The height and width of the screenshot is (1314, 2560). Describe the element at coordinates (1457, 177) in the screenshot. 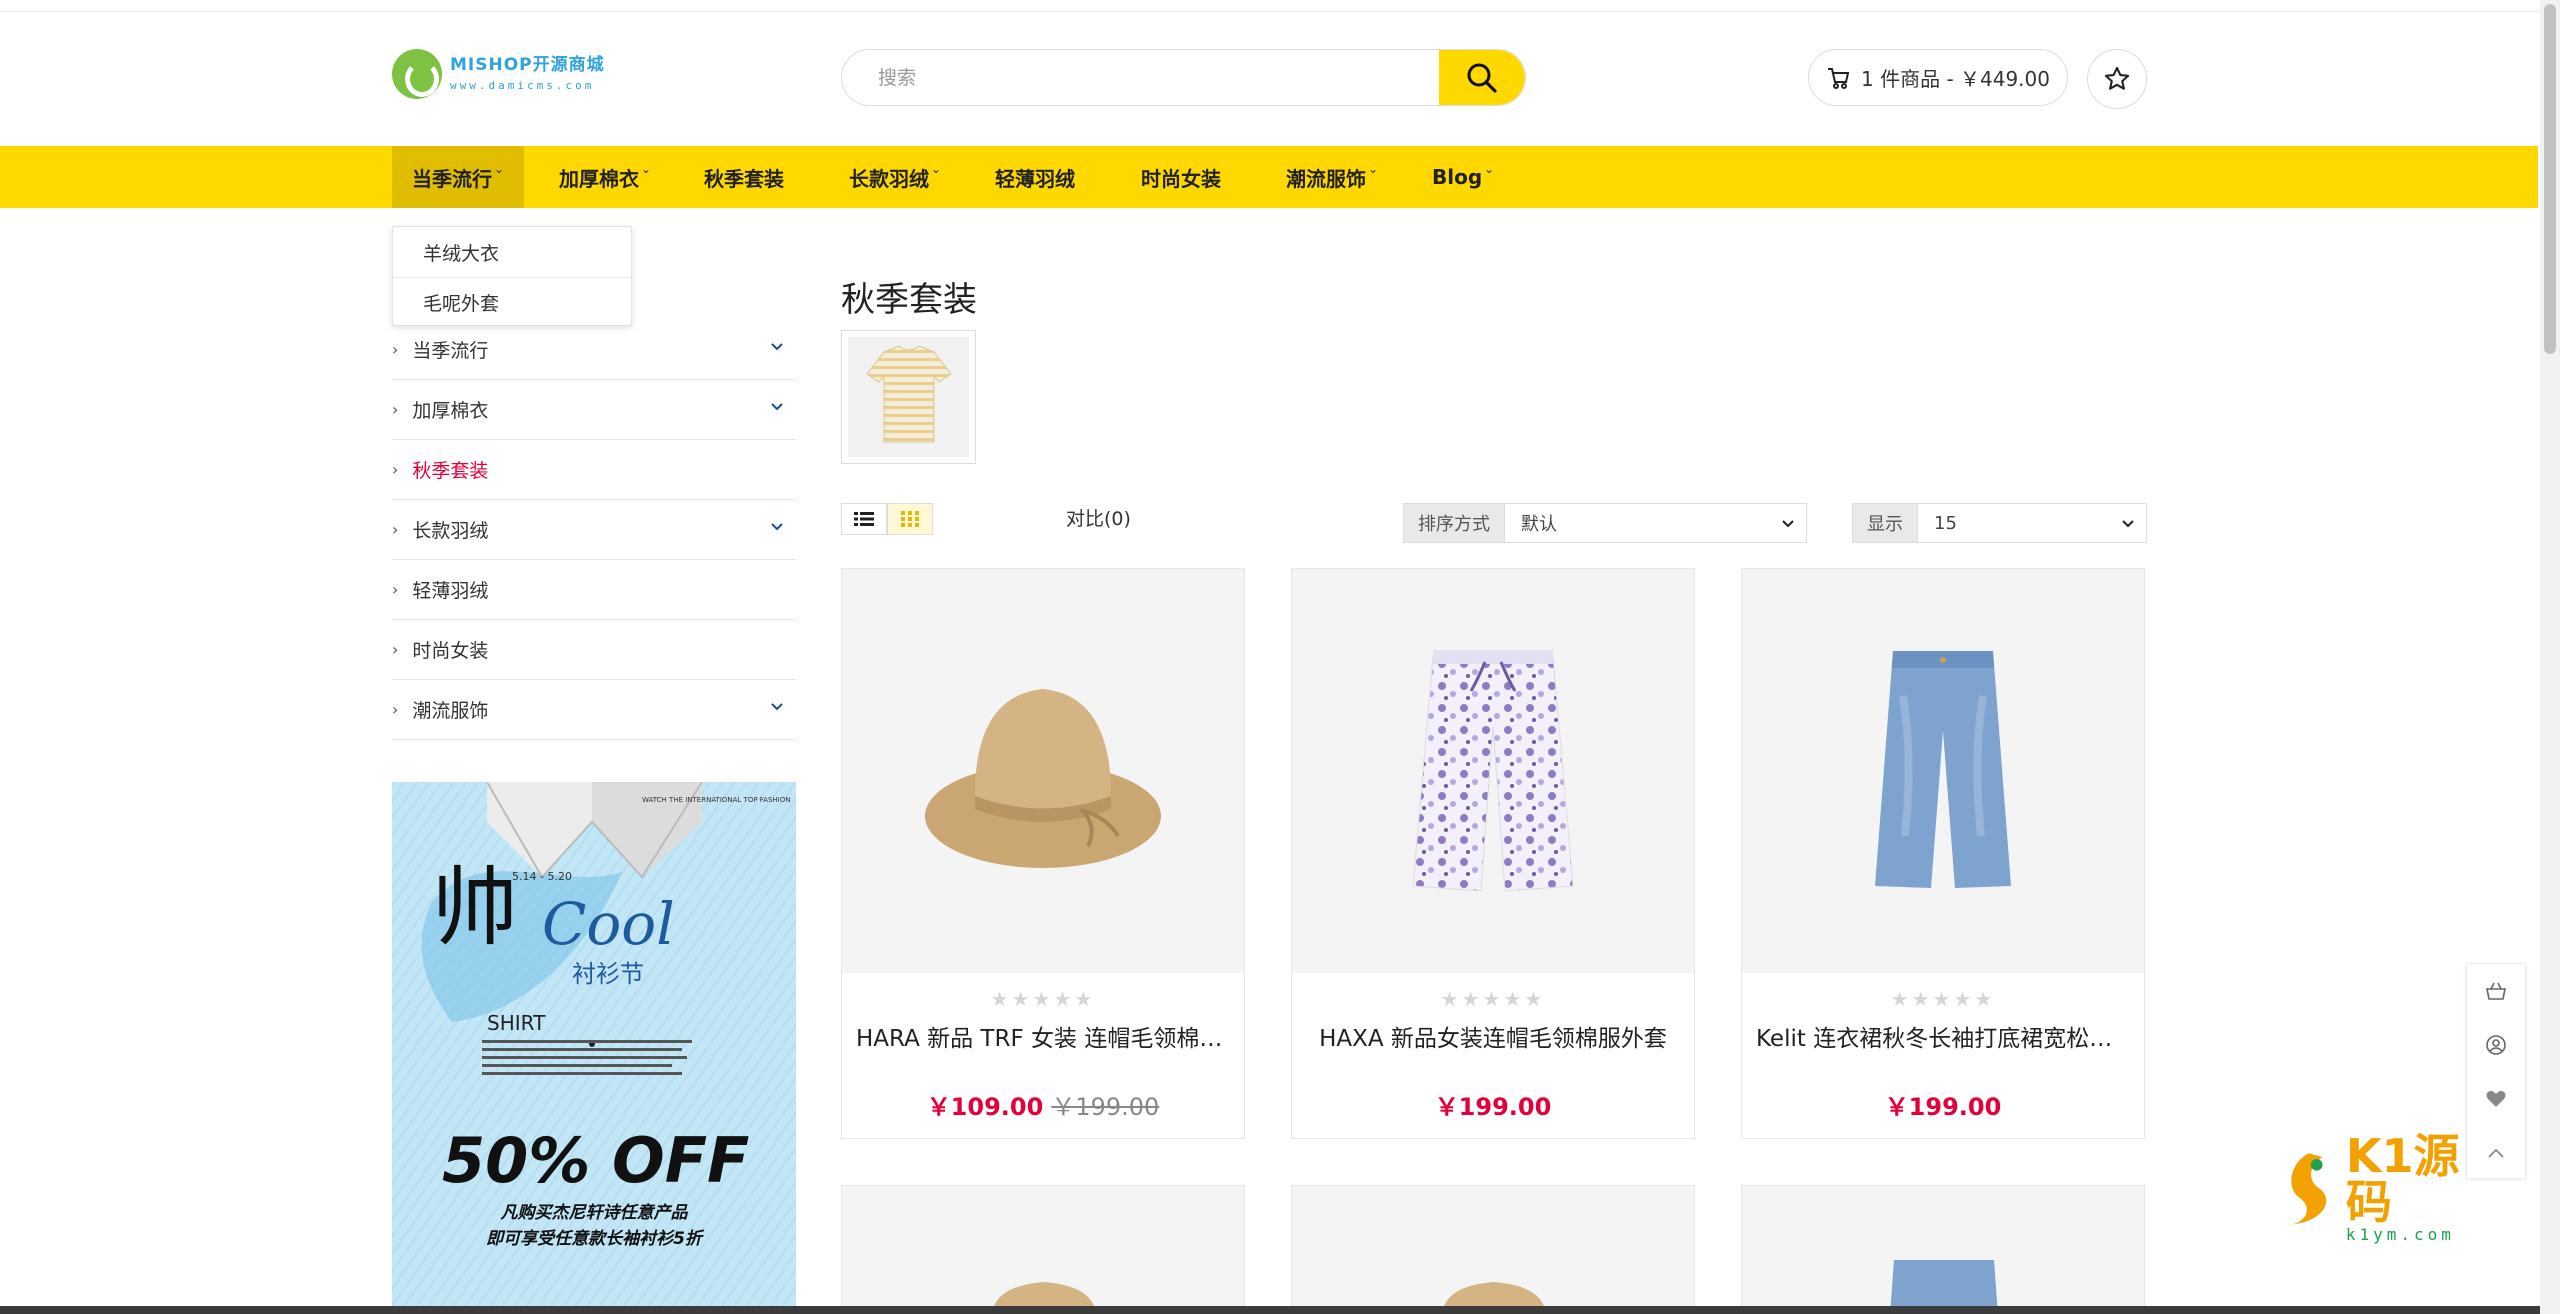

I see `nav-label: Blog` at that location.